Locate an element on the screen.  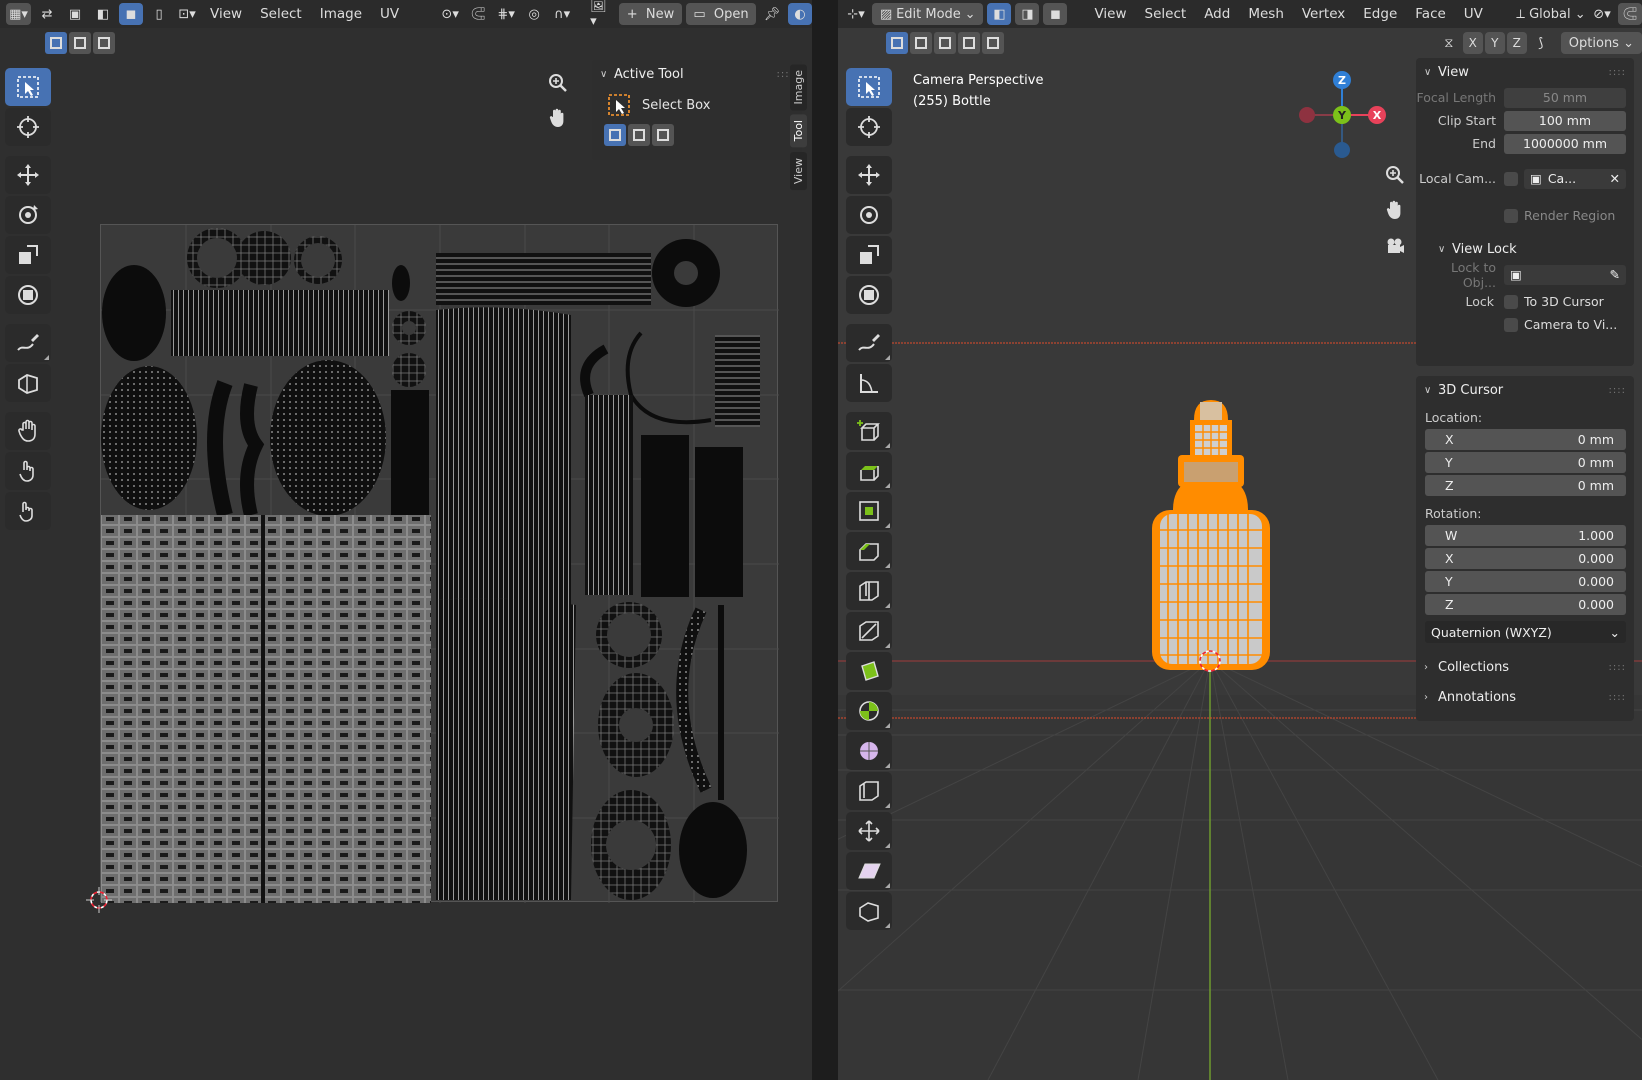
uv-menu-uv: UV is located at coordinates (389, 14).